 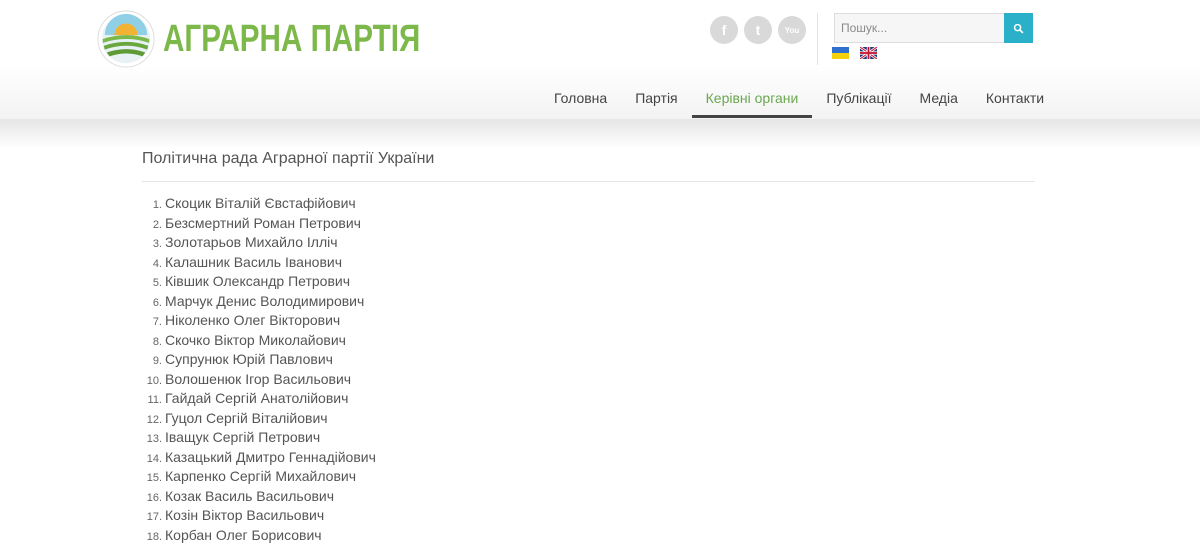 I want to click on search-icon, so click(x=1018, y=28).